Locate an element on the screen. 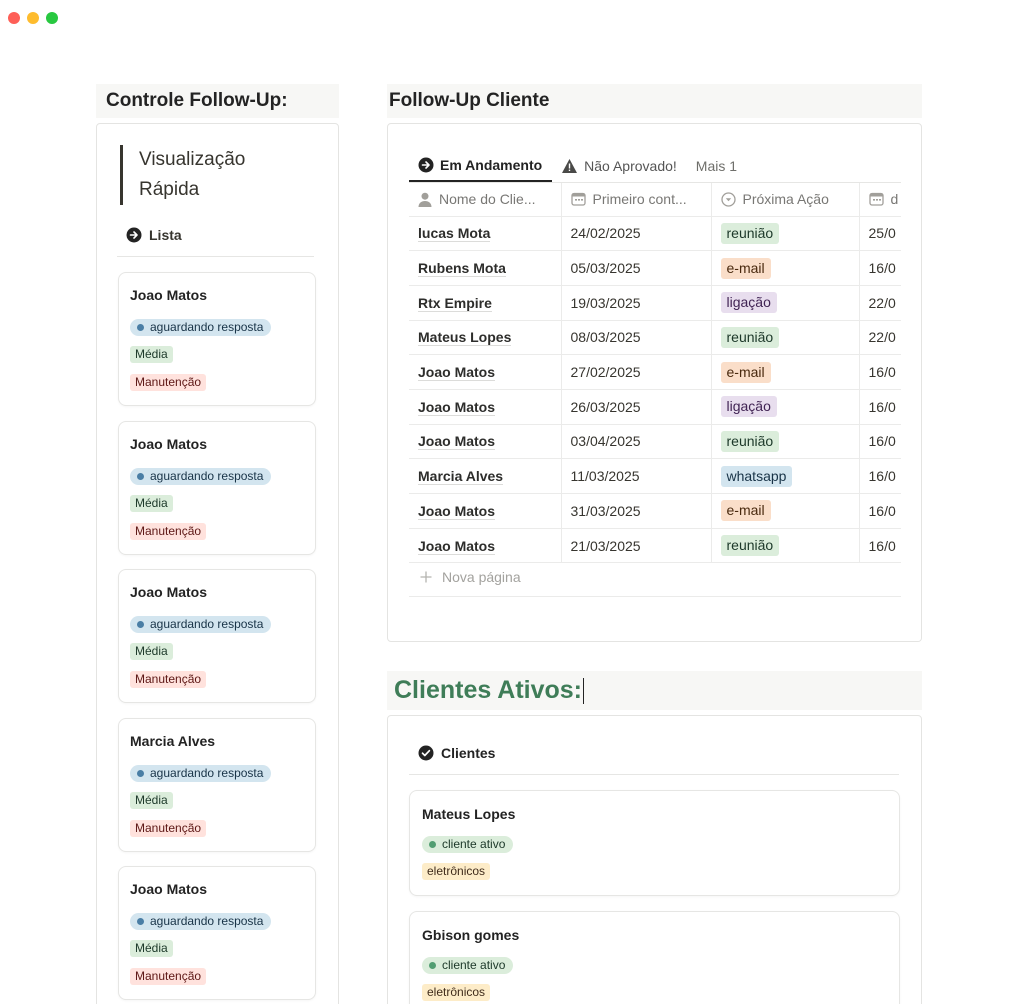  client-name-cell: Rtx Empire is located at coordinates (485, 303).